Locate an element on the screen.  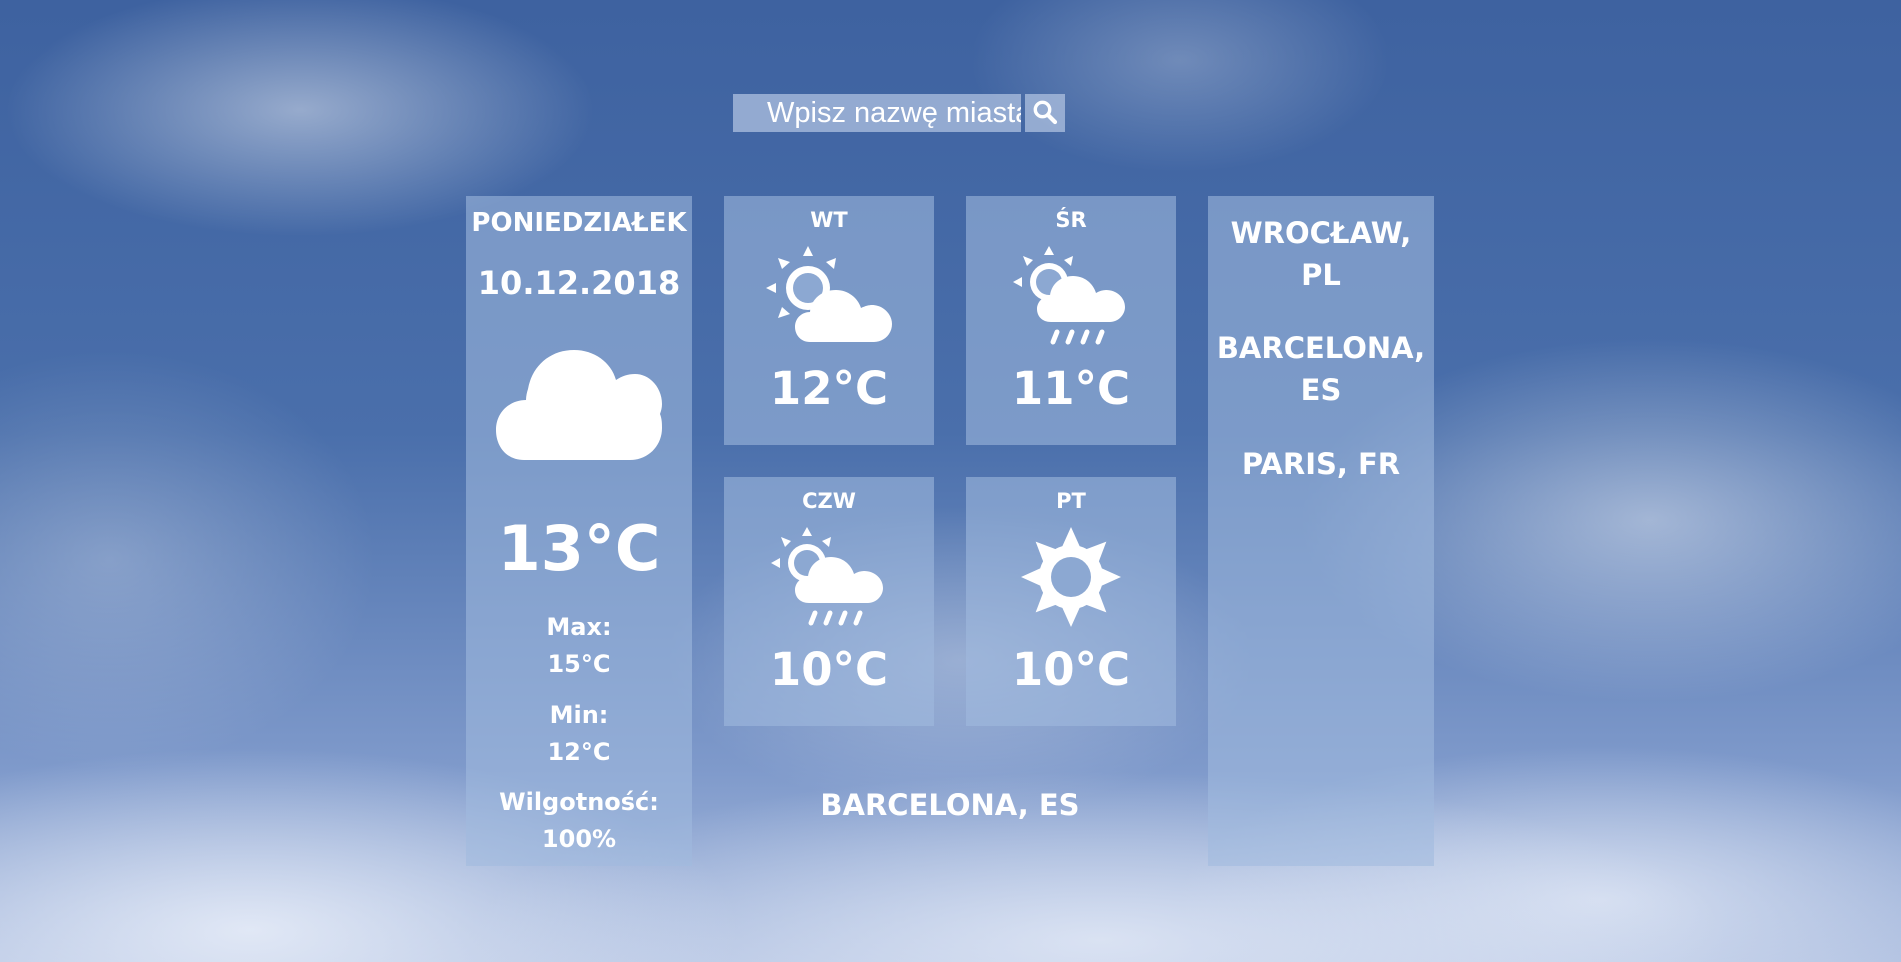
city-country: PL is located at coordinates (1321, 275).